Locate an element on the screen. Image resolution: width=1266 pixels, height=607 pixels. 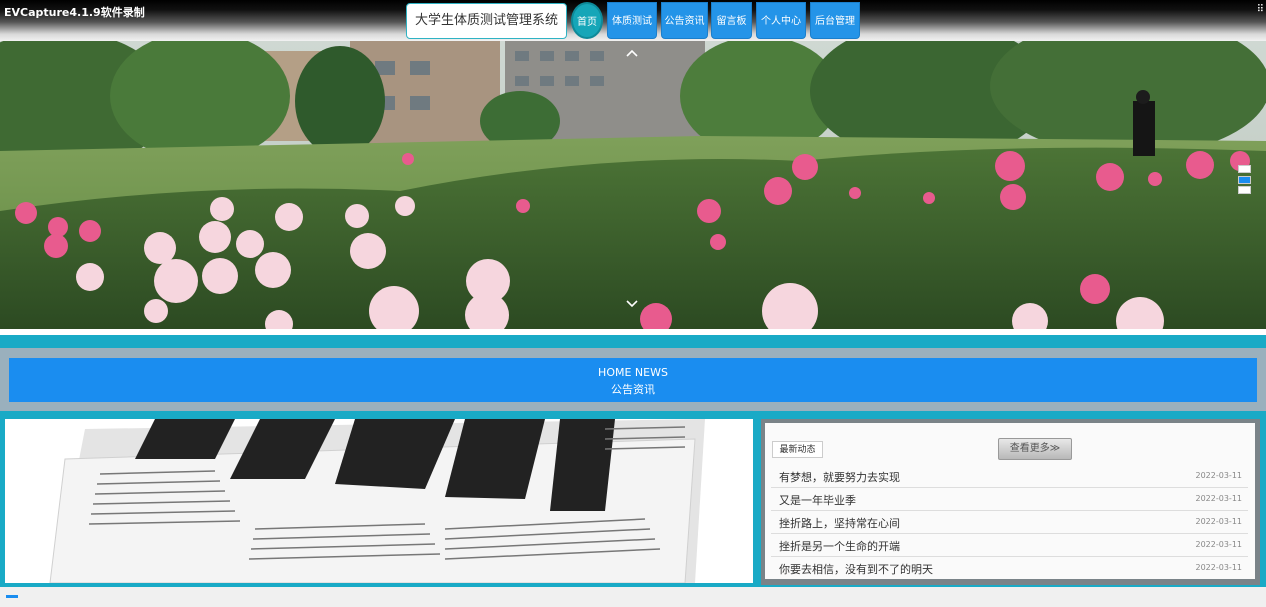
news-list-item: 你要去相信，没有到不了的明天 2022-03-11 is located at coordinates (1009, 568).